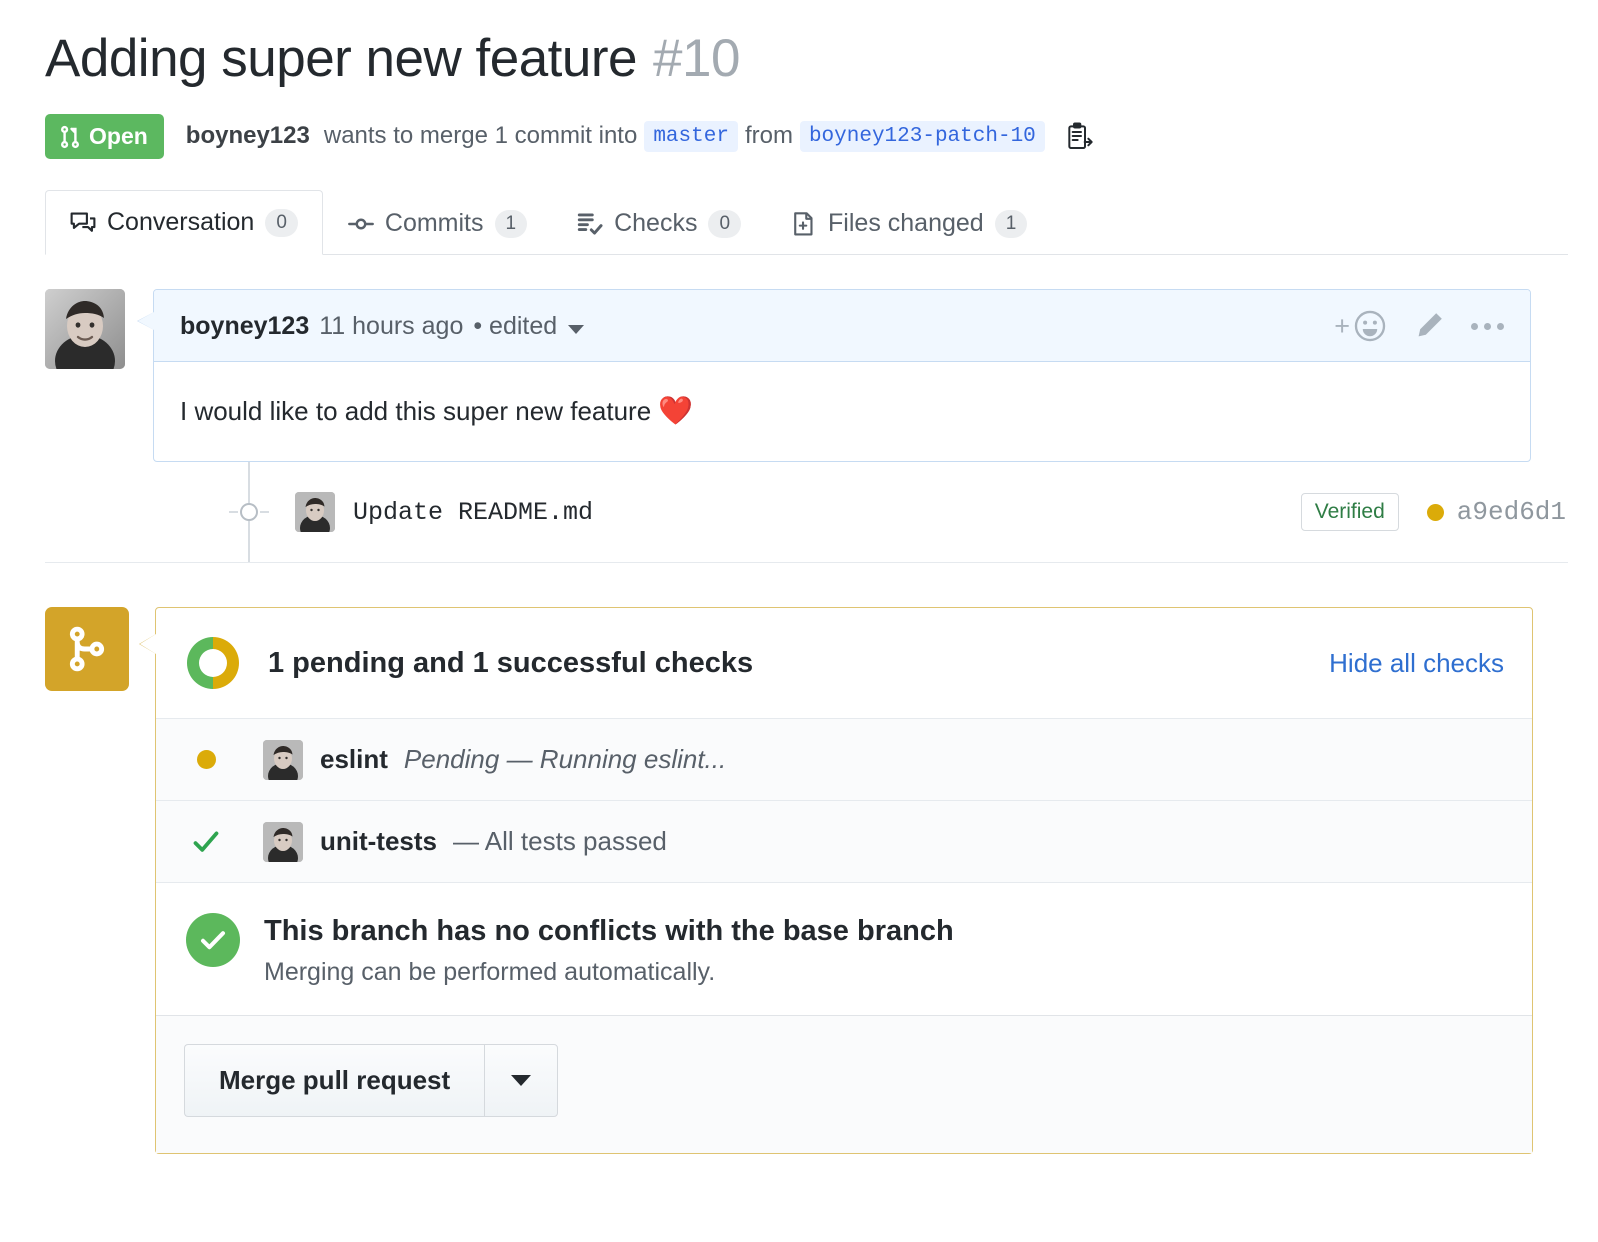  I want to click on page-title: Adding super new feature #10, so click(806, 58).